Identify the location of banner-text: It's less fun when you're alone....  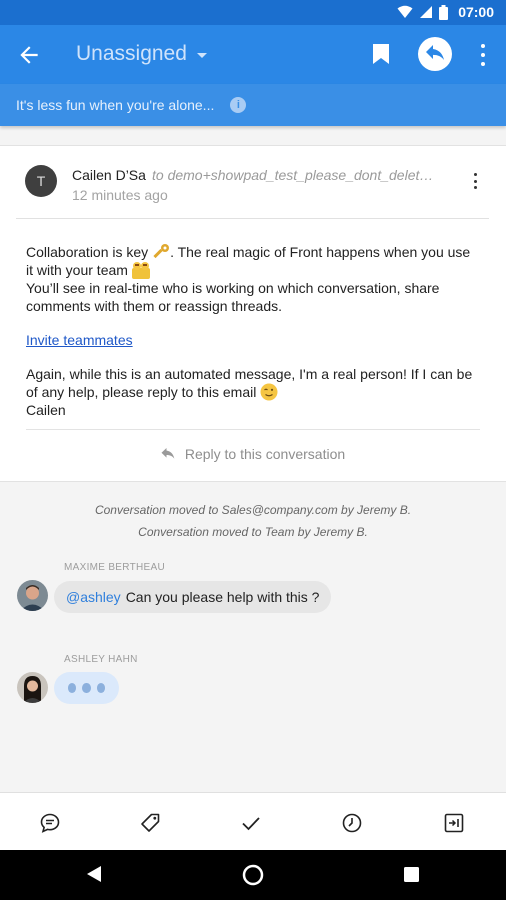
(115, 105).